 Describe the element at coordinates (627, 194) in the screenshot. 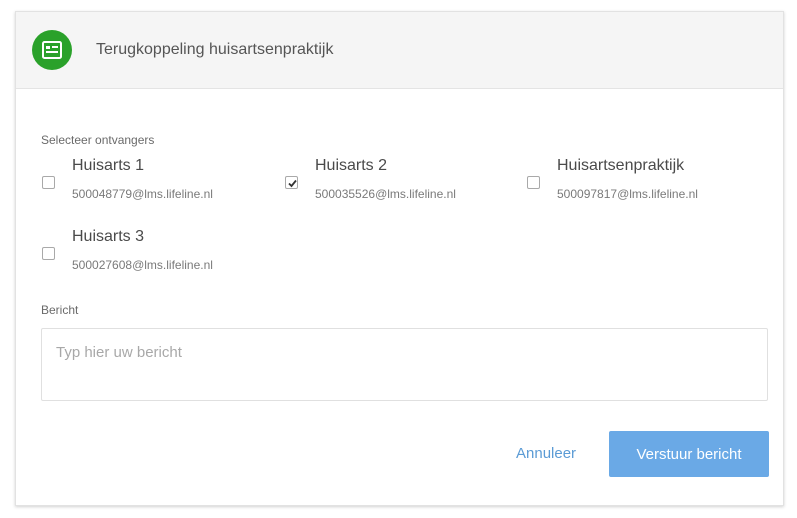

I see `recipient-email: 500097817@lms.lifeline.nl` at that location.